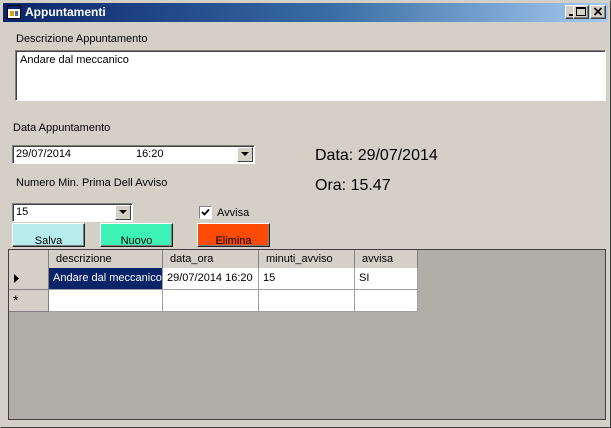 This screenshot has width=611, height=428. I want to click on minuti-label: Numero Min. Prima Dell Avviso, so click(92, 183).